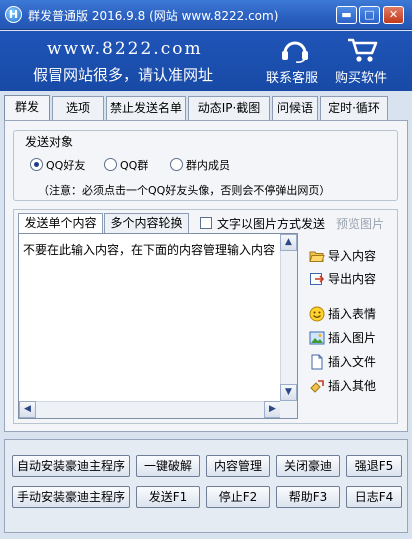 The image size is (412, 539). I want to click on close-button: ✕, so click(393, 15).